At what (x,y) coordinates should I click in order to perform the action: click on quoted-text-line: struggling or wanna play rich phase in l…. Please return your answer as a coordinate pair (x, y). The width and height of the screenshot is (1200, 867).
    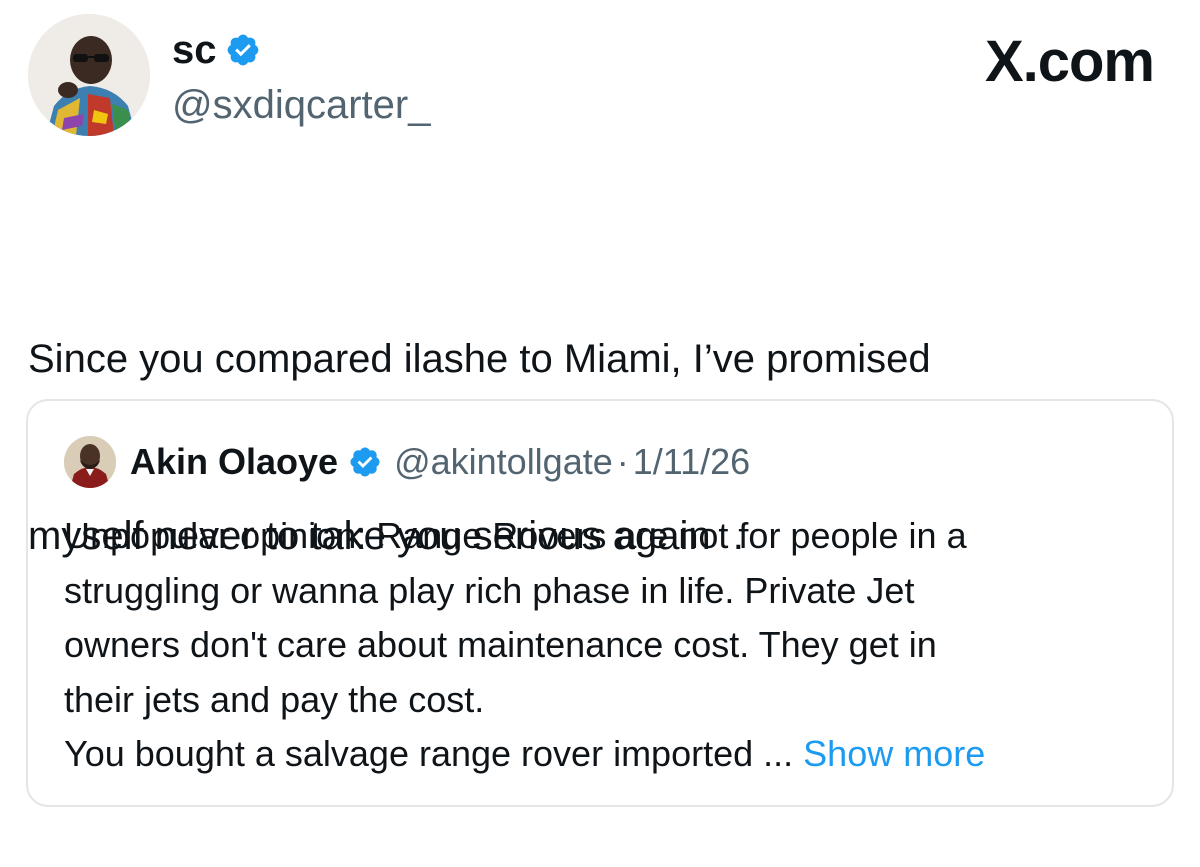
    Looking at the image, I should click on (489, 590).